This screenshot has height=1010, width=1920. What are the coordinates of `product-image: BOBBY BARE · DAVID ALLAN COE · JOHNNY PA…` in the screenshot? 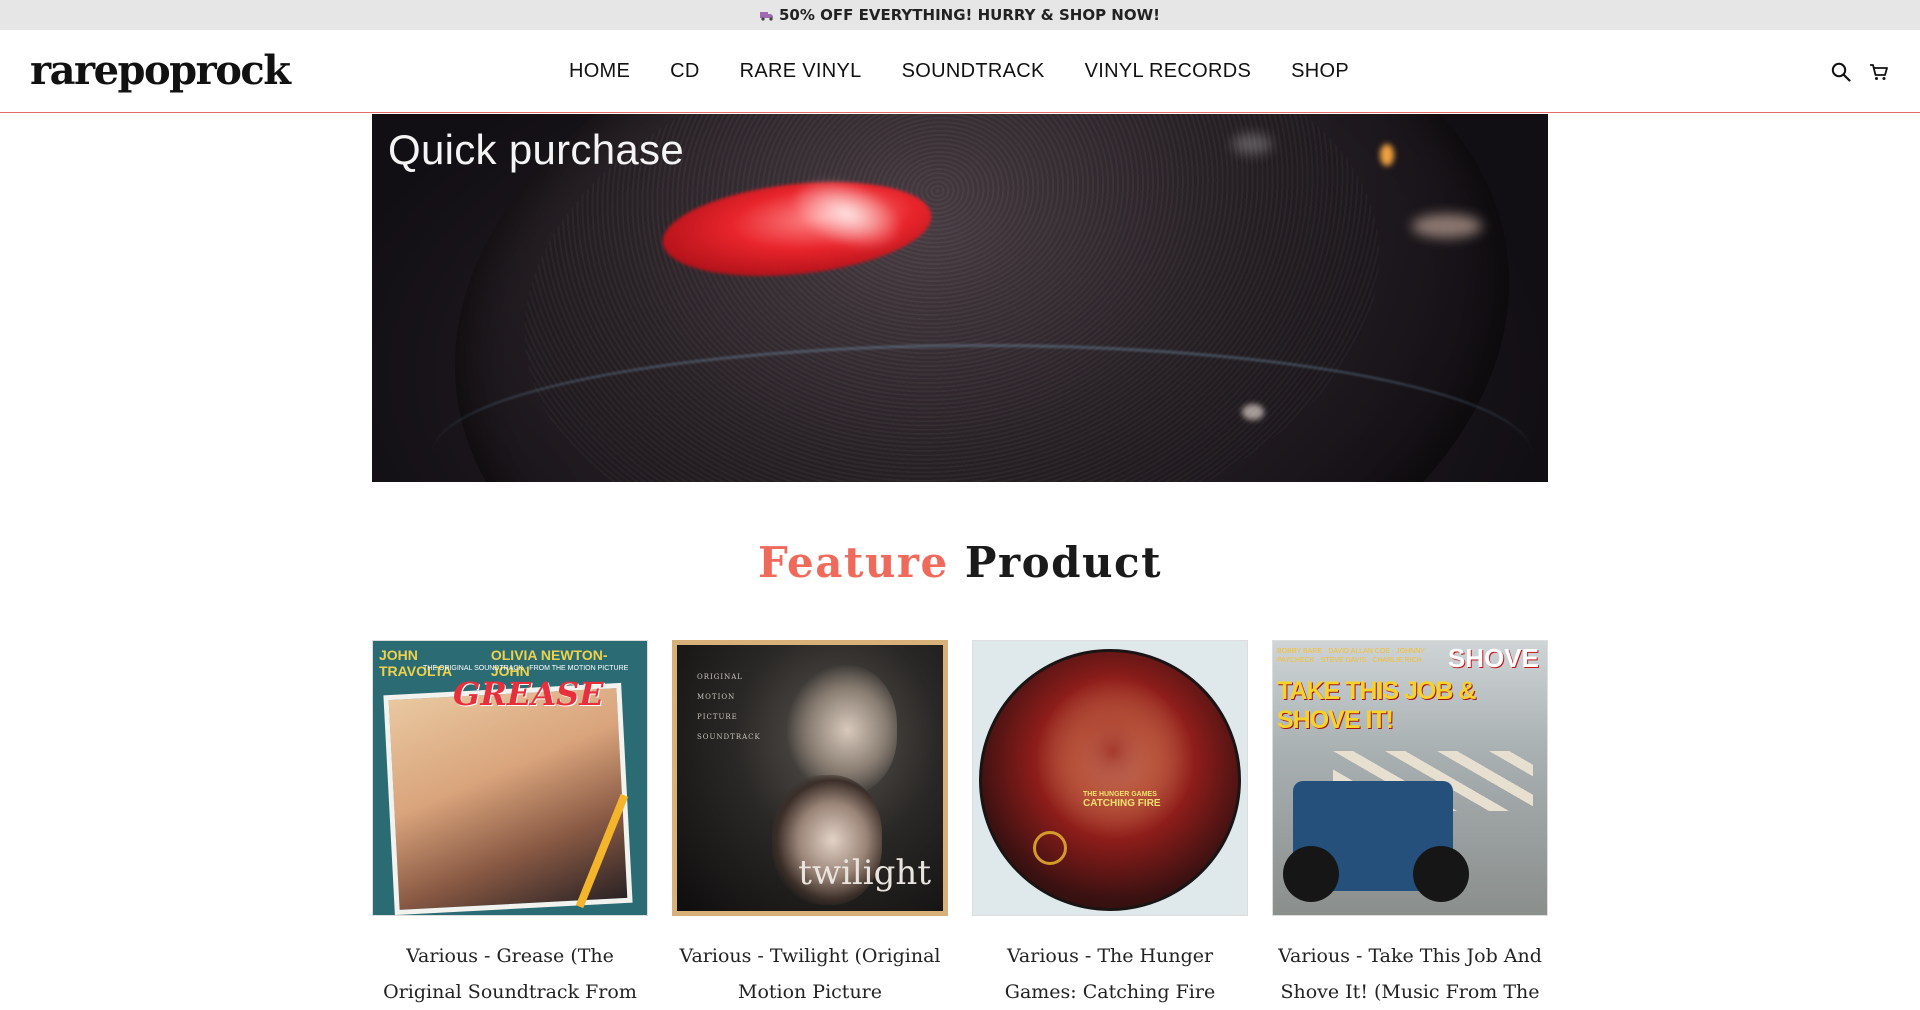 It's located at (1410, 778).